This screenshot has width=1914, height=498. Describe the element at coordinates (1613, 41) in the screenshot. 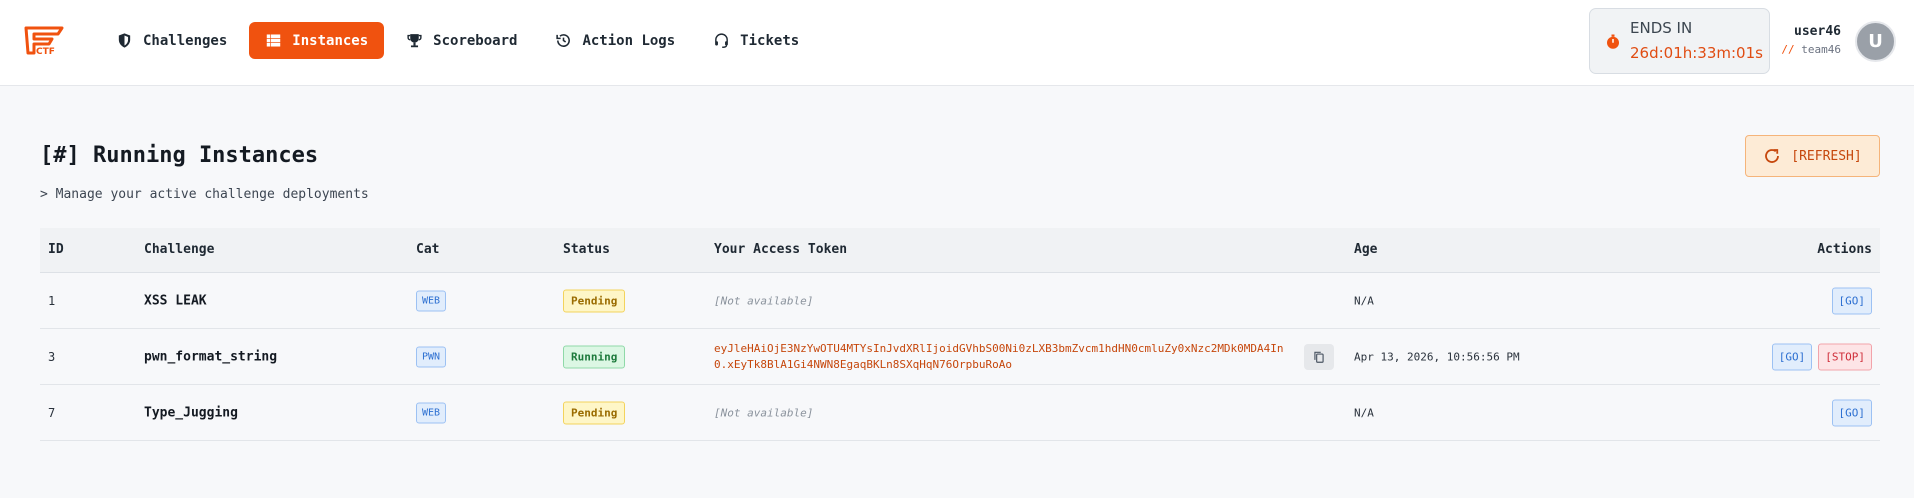

I see `stopwatch-icon` at that location.